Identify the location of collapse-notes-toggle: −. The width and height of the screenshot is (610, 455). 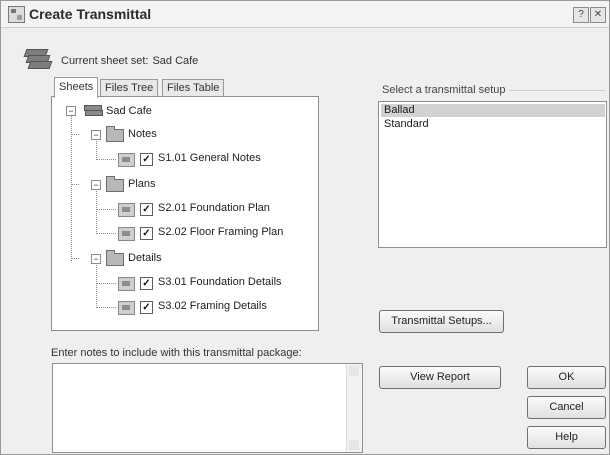
(96, 135).